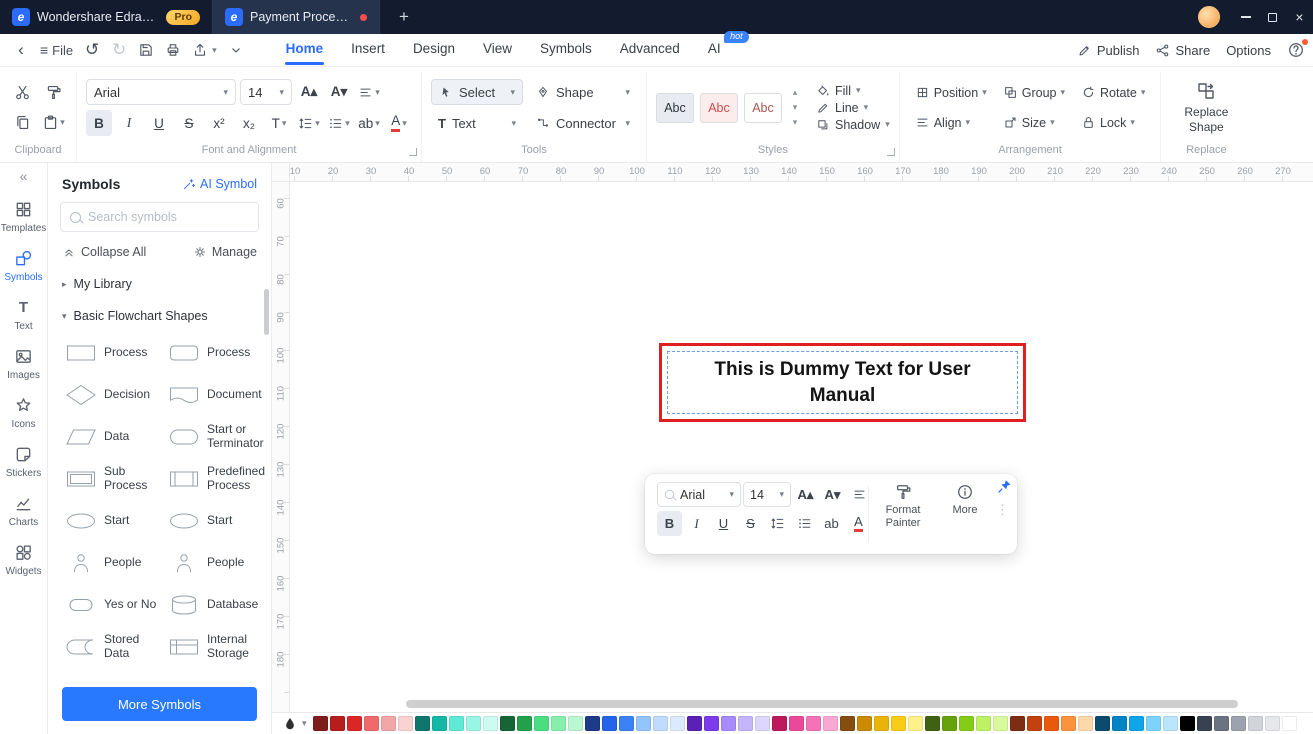  I want to click on format-painter-button, so click(53, 93).